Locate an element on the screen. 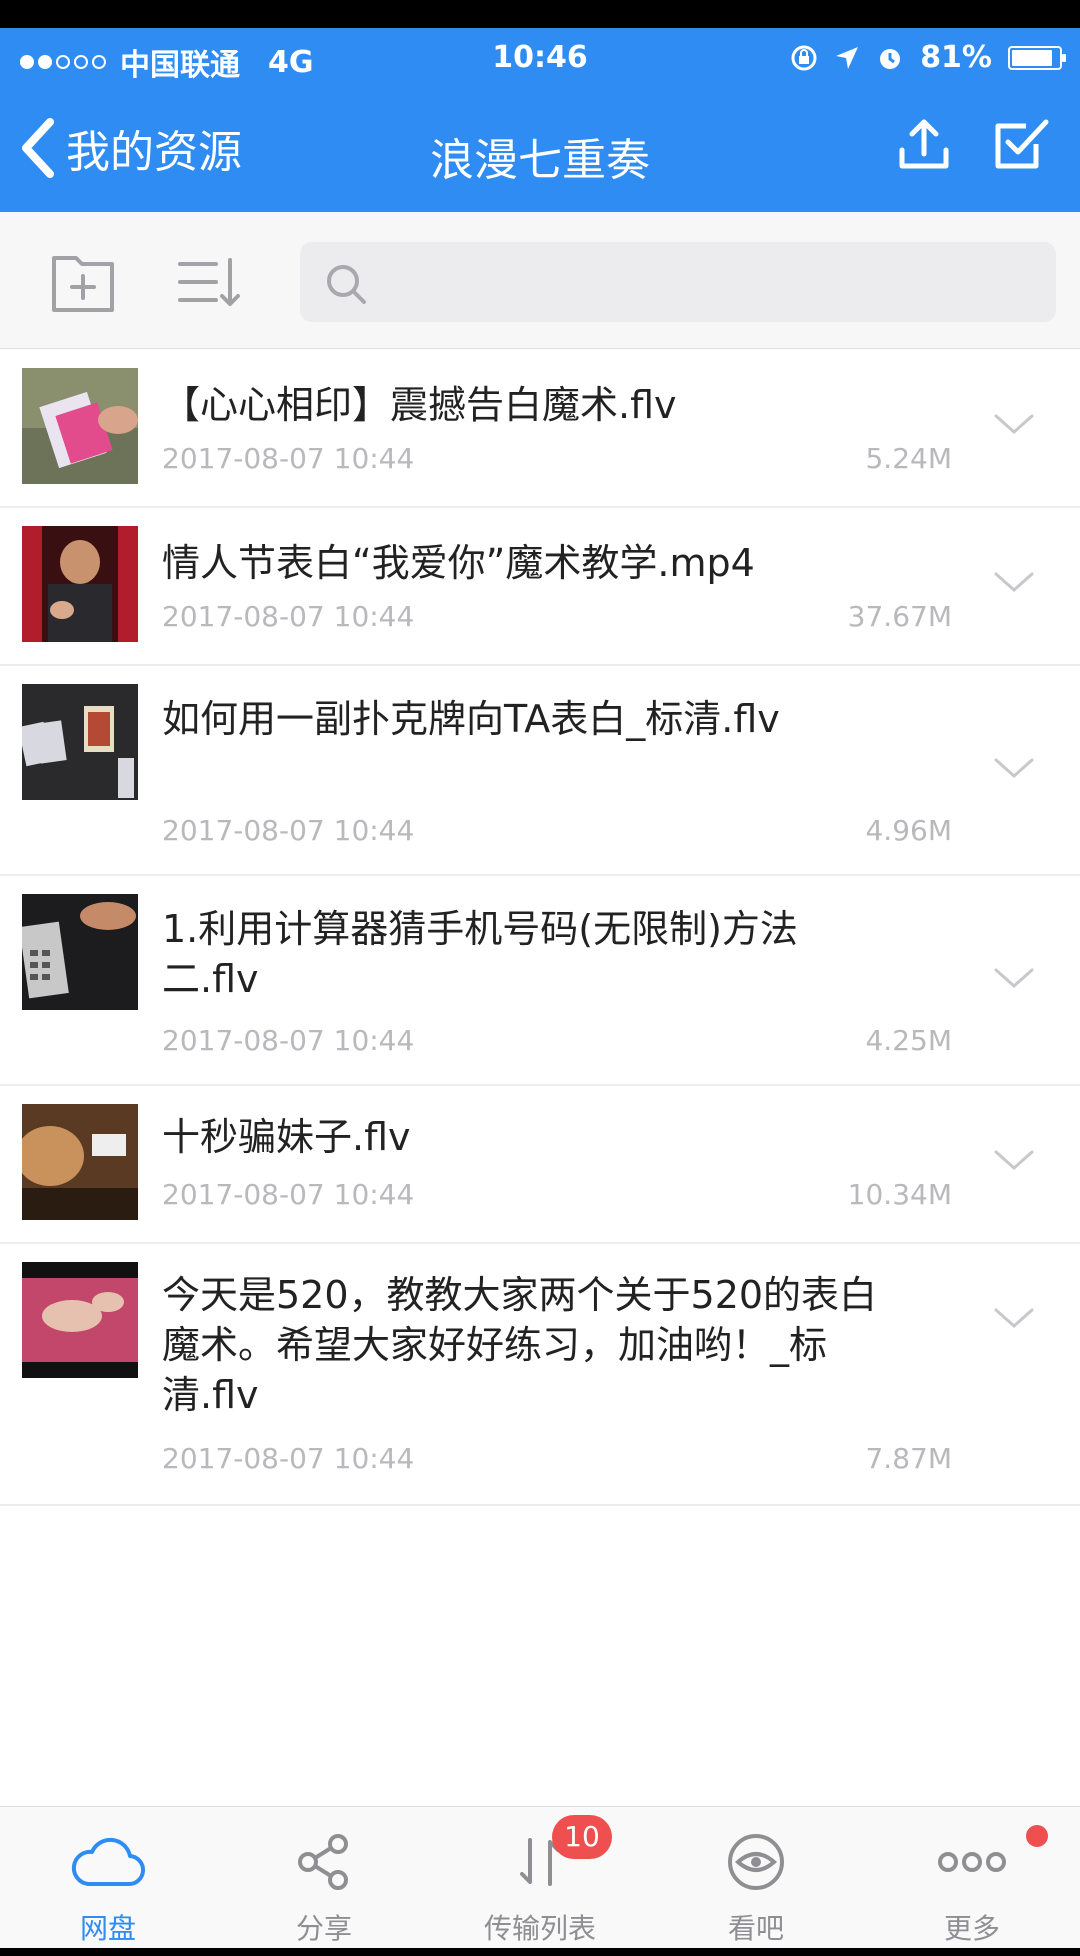 The width and height of the screenshot is (1080, 1956). tab-transfer-list: 10 传输列表 is located at coordinates (540, 1878).